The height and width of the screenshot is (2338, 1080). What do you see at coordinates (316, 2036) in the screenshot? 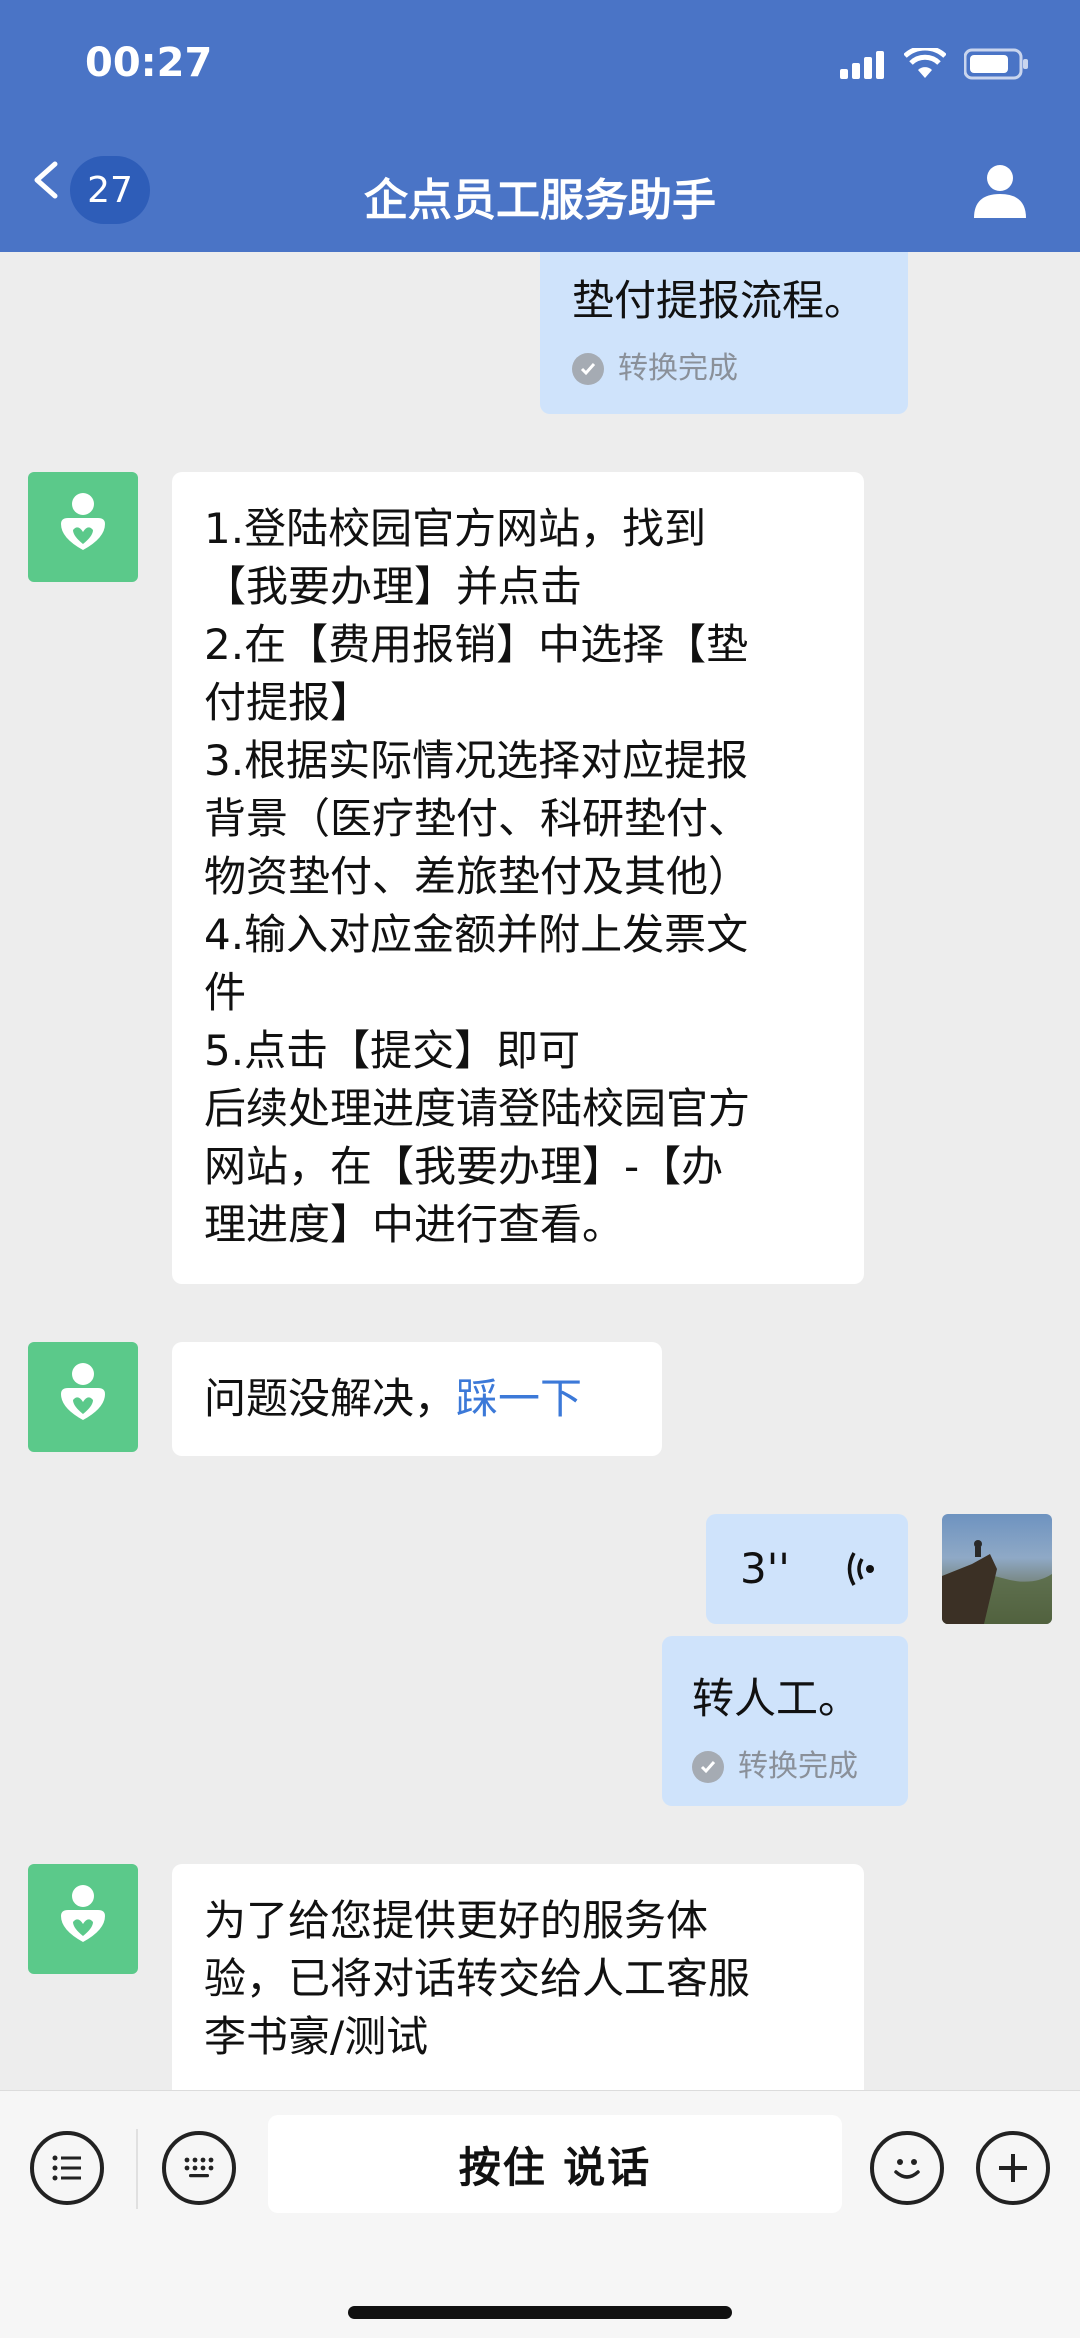
I see `message-line: 李书豪/测试` at bounding box center [316, 2036].